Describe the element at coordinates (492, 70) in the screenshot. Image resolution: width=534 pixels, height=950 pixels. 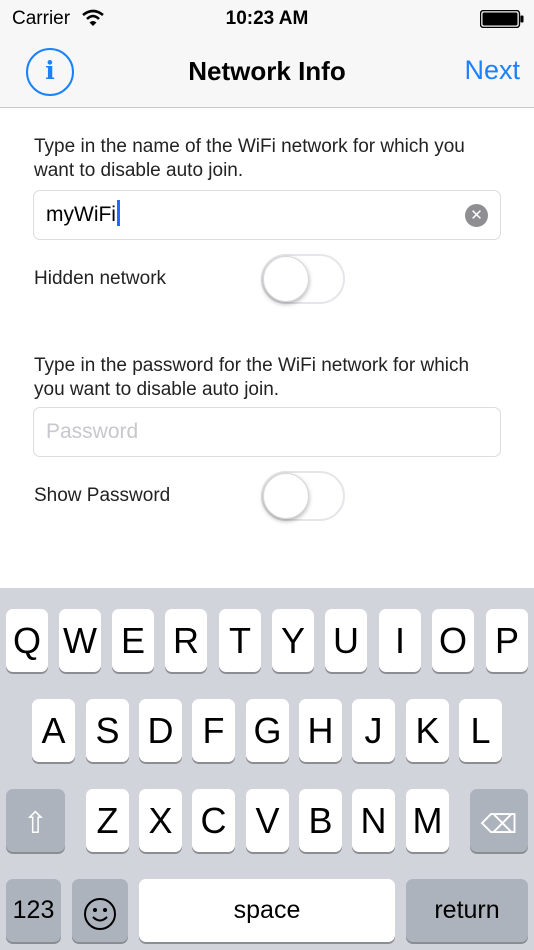
I see `next-button: Next` at that location.